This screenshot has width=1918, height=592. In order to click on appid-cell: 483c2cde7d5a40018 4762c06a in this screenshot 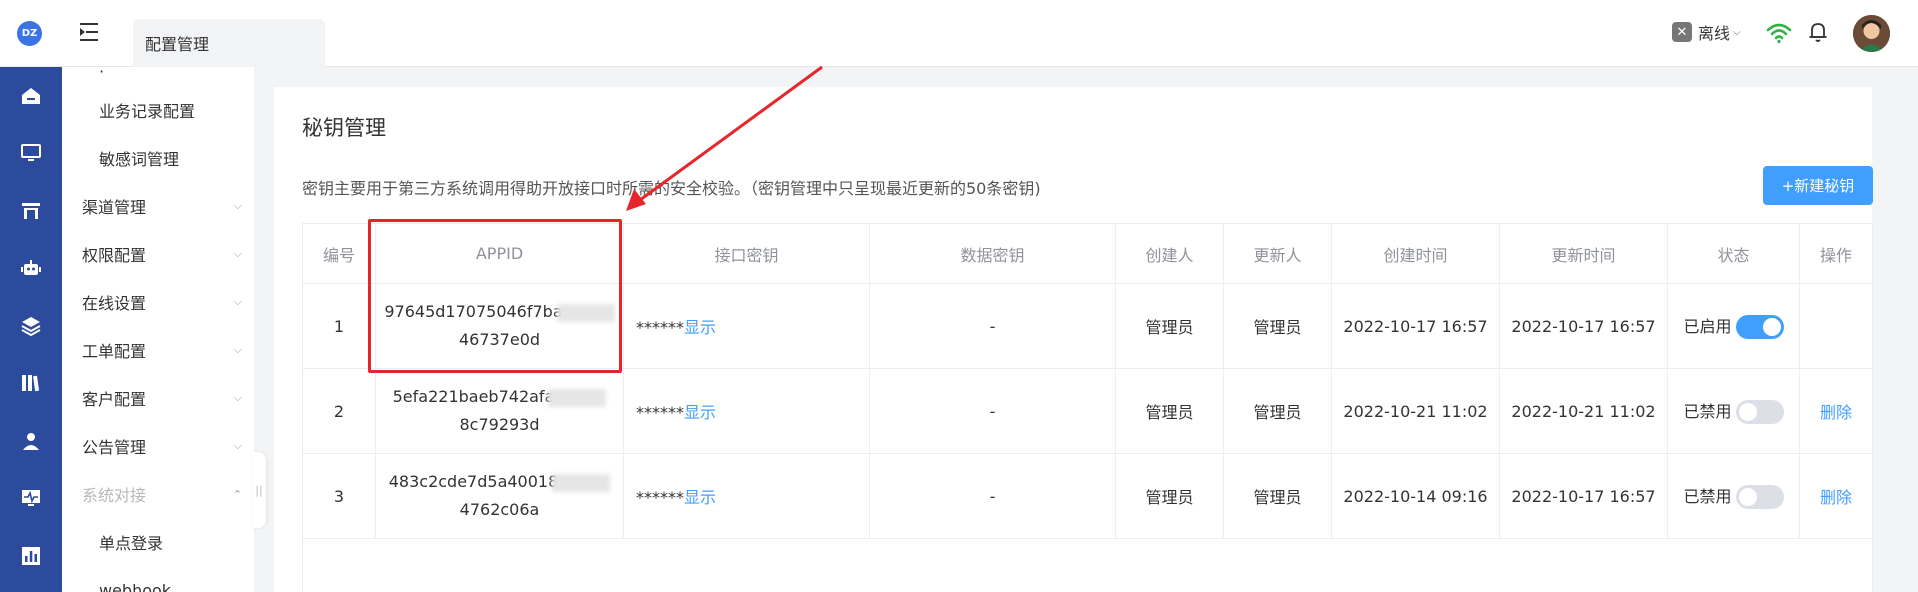, I will do `click(499, 496)`.